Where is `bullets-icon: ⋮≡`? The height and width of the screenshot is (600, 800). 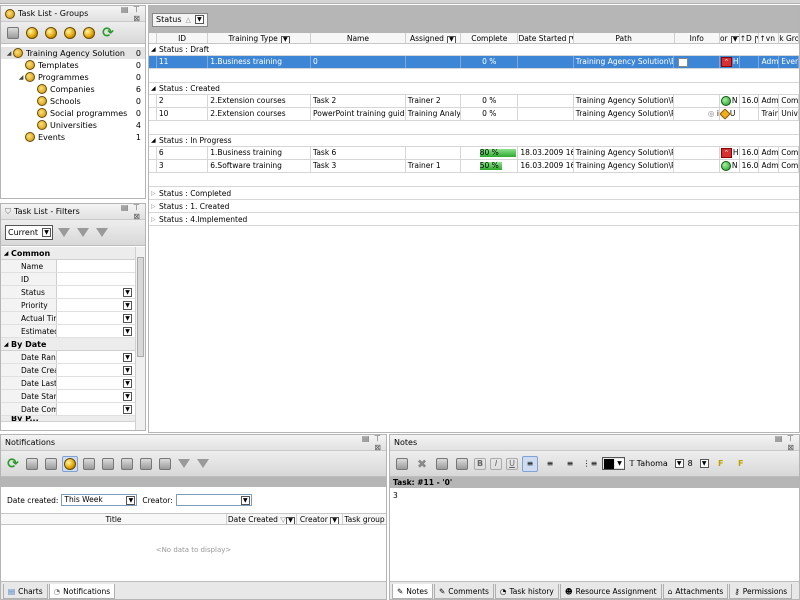 bullets-icon: ⋮≡ is located at coordinates (590, 464).